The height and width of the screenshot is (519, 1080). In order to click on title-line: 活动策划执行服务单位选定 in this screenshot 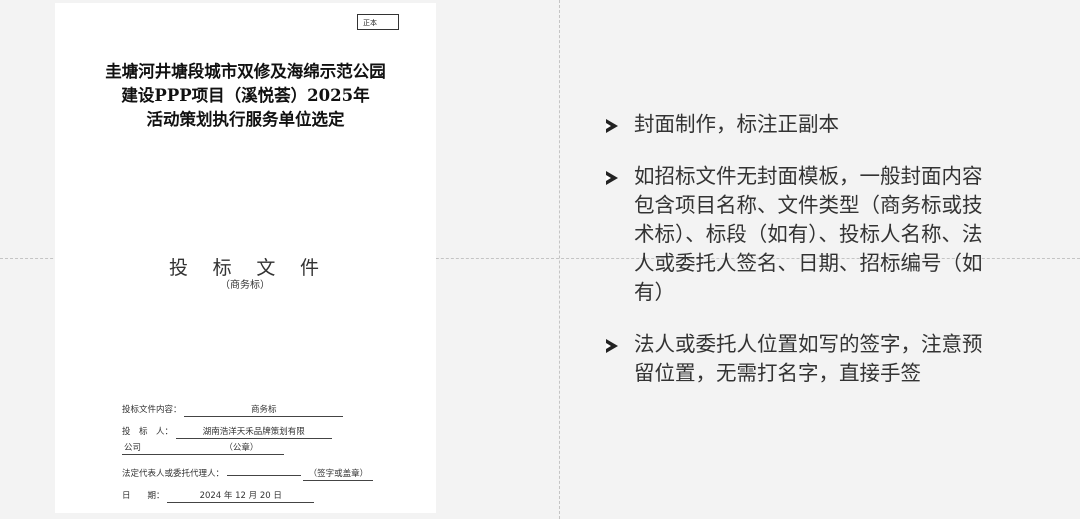, I will do `click(245, 119)`.